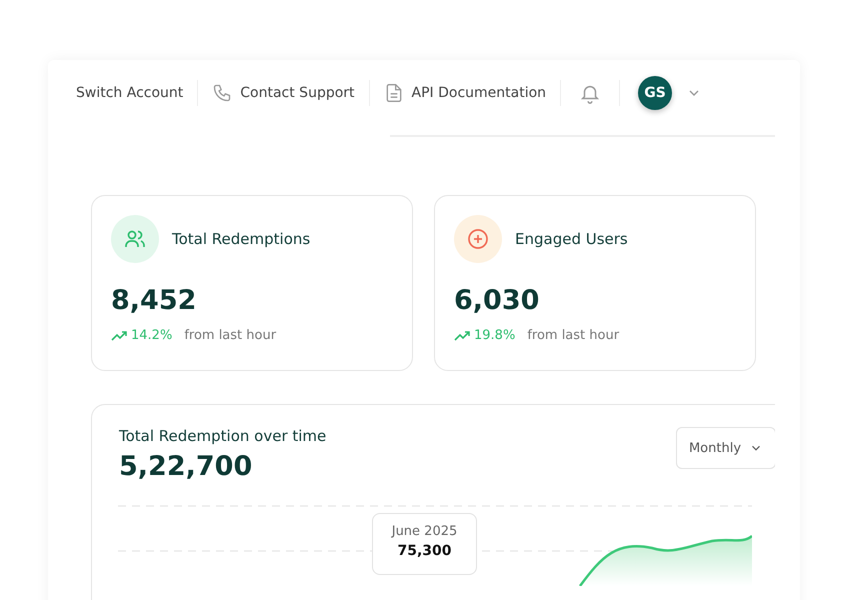  What do you see at coordinates (154, 300) in the screenshot?
I see `stat-value: 8,452` at bounding box center [154, 300].